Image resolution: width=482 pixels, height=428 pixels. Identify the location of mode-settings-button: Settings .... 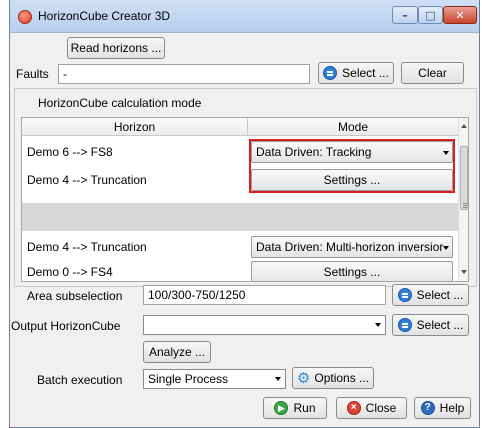
(352, 271).